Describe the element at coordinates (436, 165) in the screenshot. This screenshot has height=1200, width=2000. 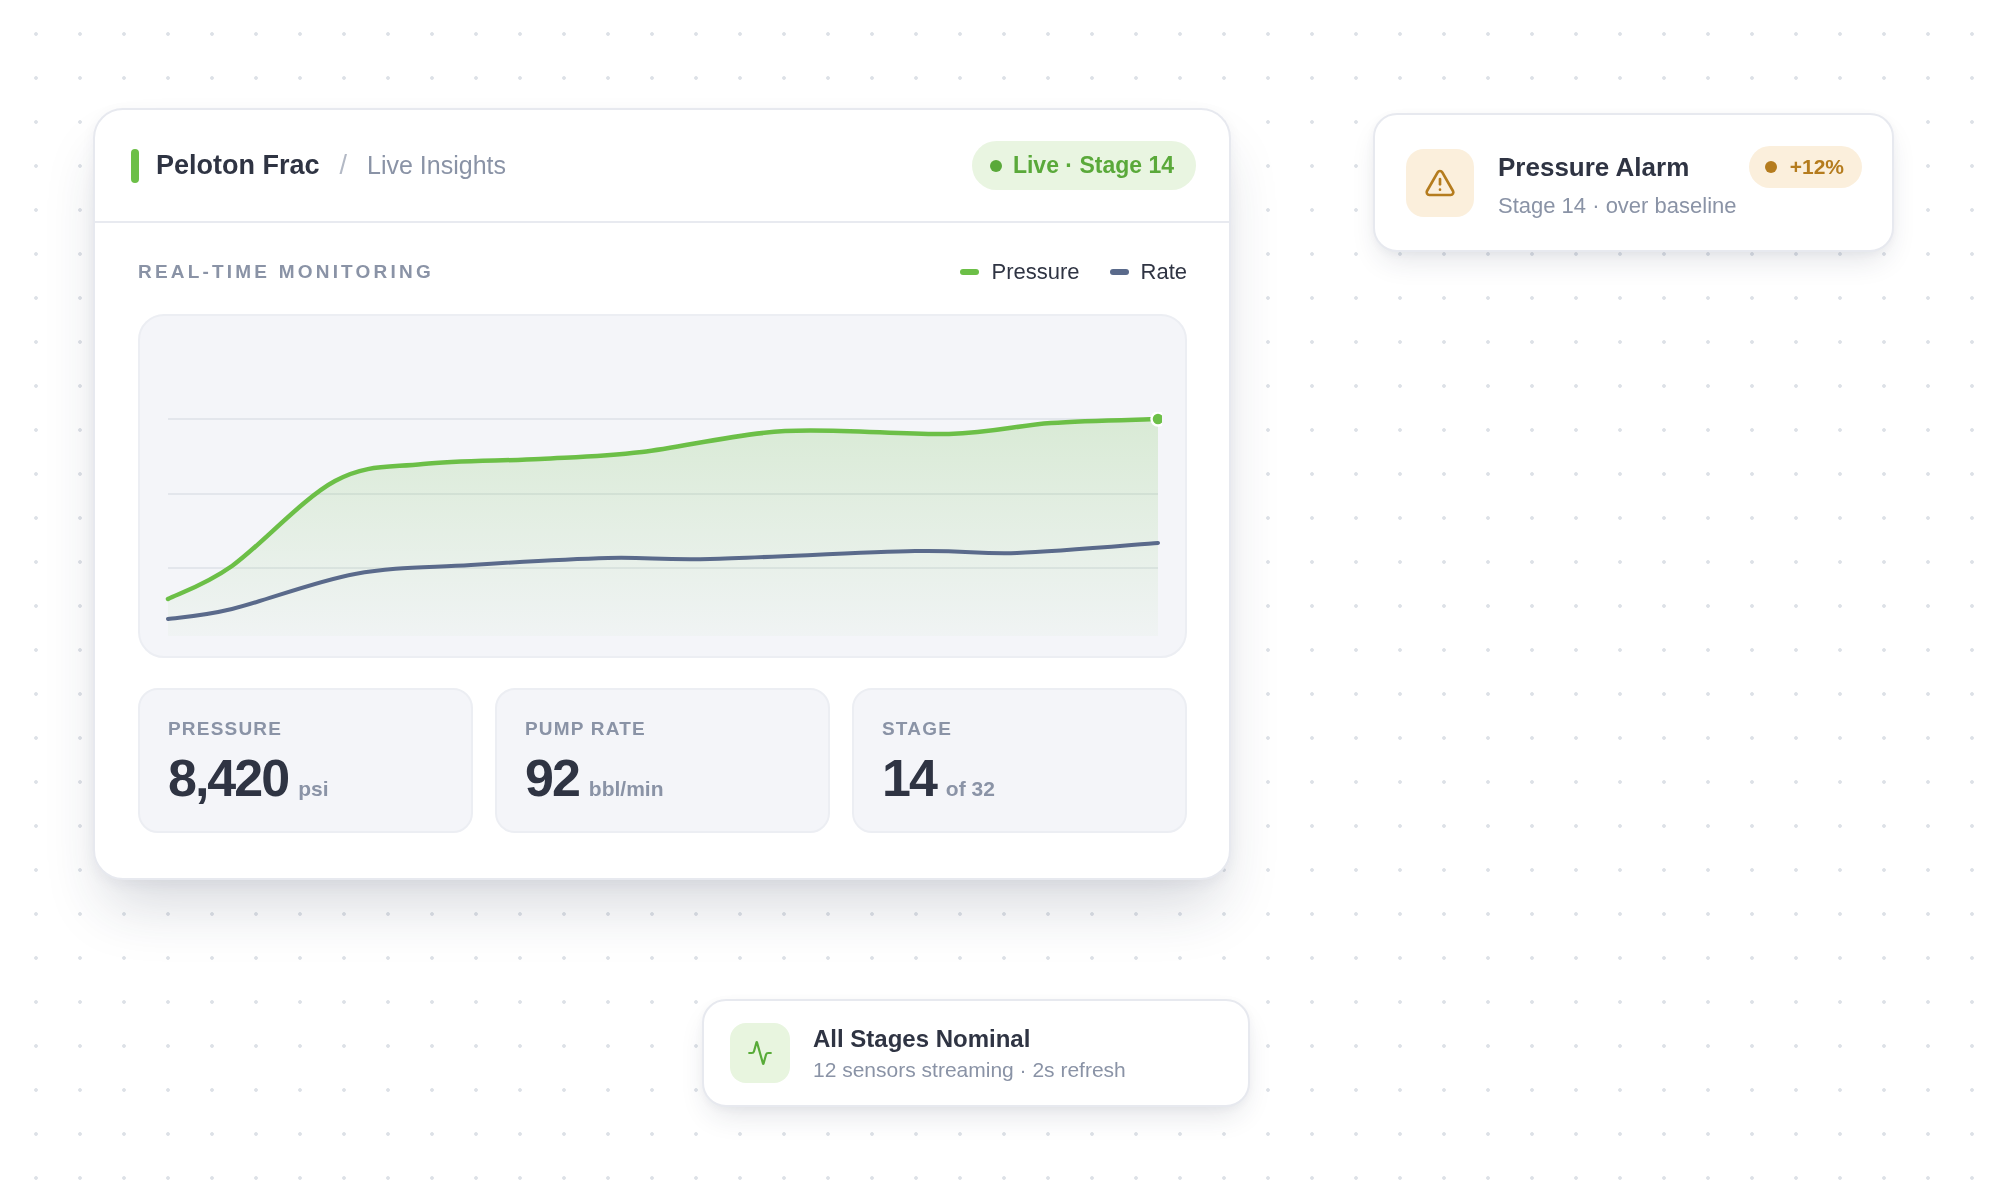
I see `card-subtitle: Live Insights` at that location.